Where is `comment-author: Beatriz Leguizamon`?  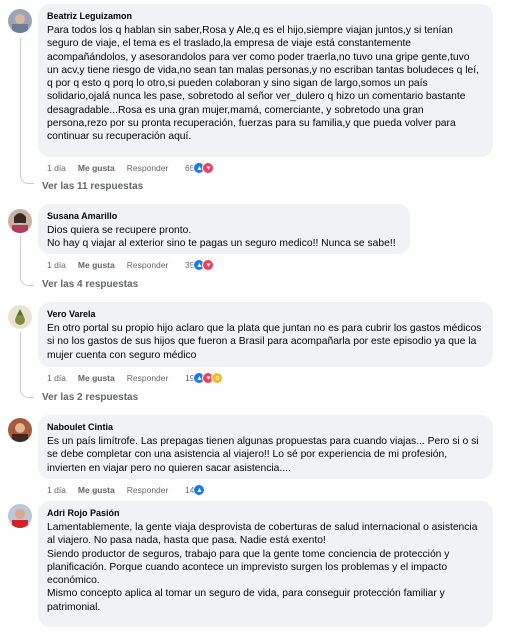
comment-author: Beatriz Leguizamon is located at coordinates (265, 16).